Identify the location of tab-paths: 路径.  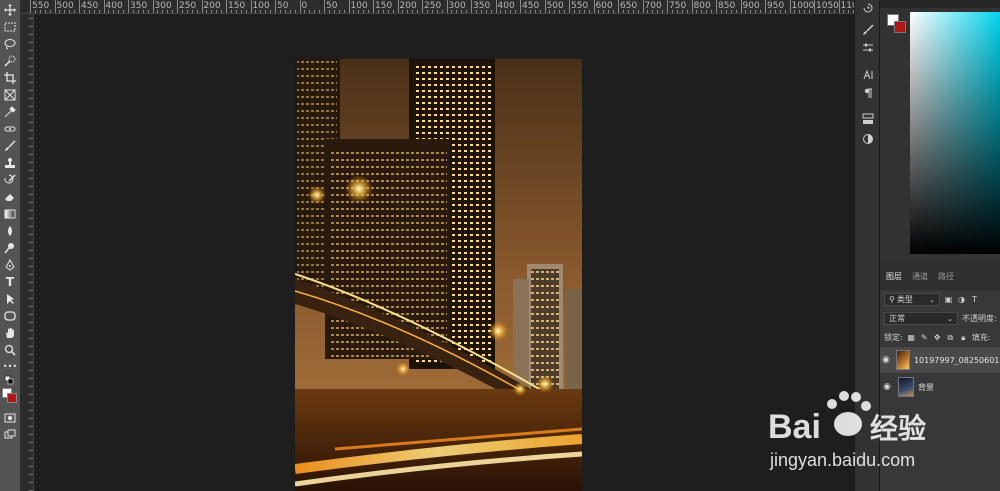
(946, 276).